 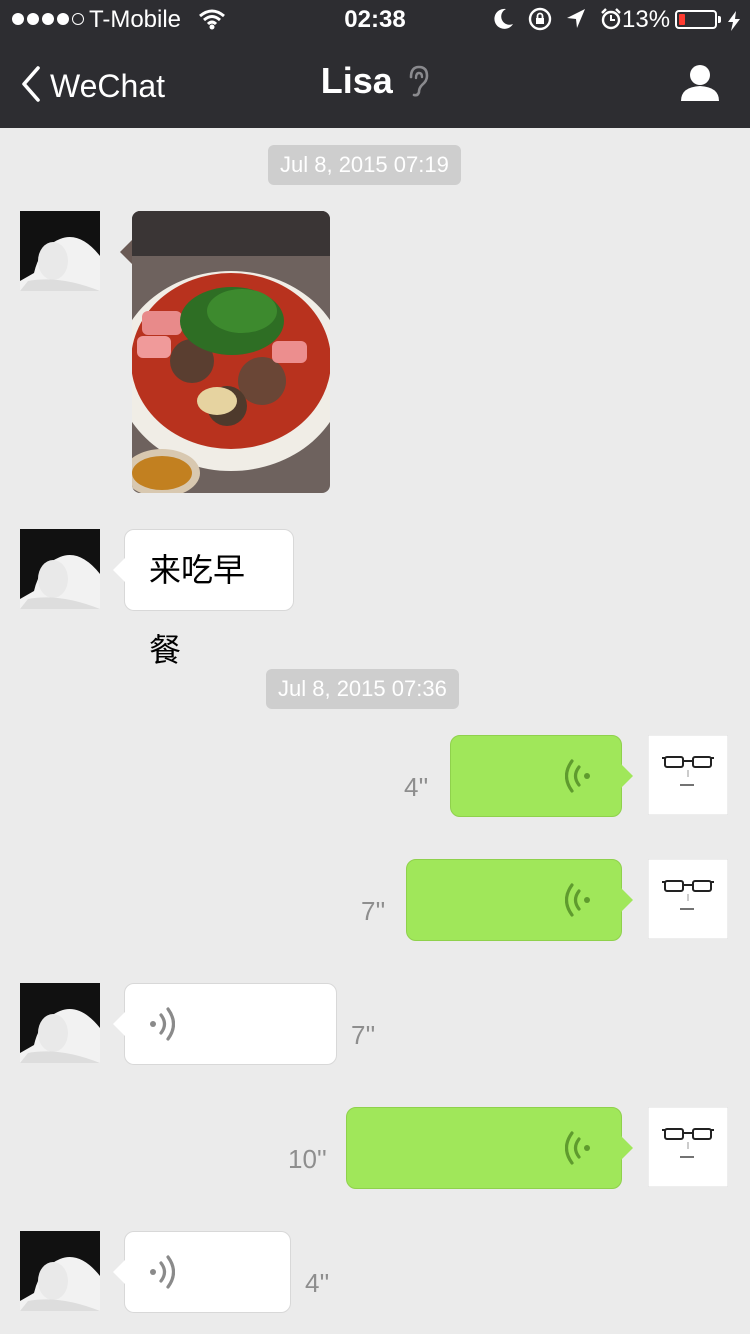 What do you see at coordinates (231, 352) in the screenshot?
I see `image-message` at bounding box center [231, 352].